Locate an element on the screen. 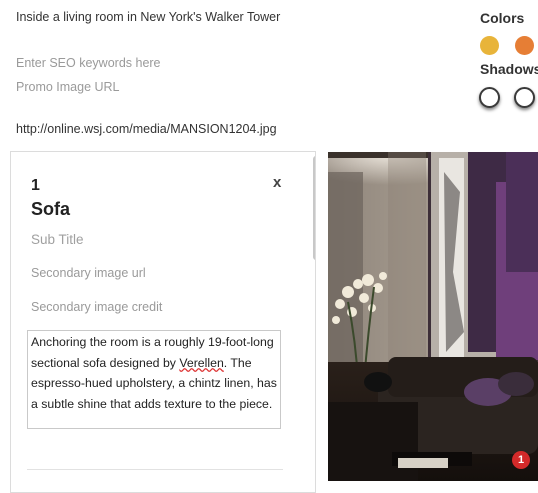 The width and height of the screenshot is (538, 493). photo-marker-badge: 1 is located at coordinates (521, 460).